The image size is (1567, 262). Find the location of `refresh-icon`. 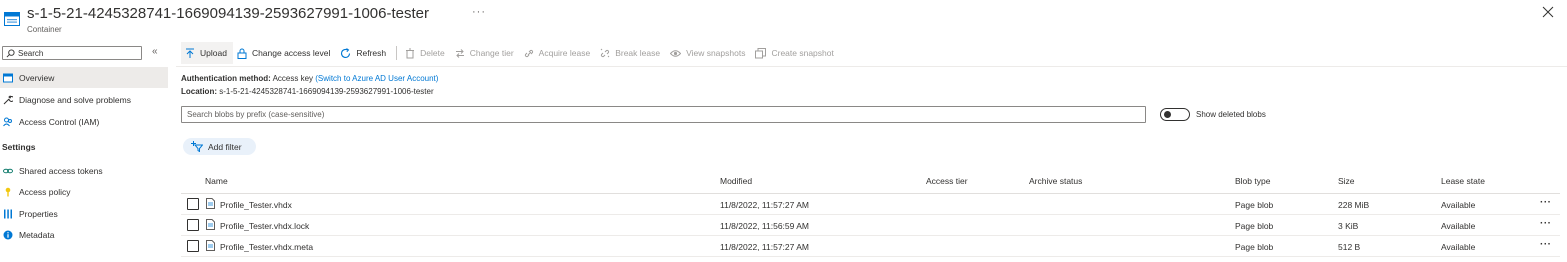

refresh-icon is located at coordinates (346, 52).